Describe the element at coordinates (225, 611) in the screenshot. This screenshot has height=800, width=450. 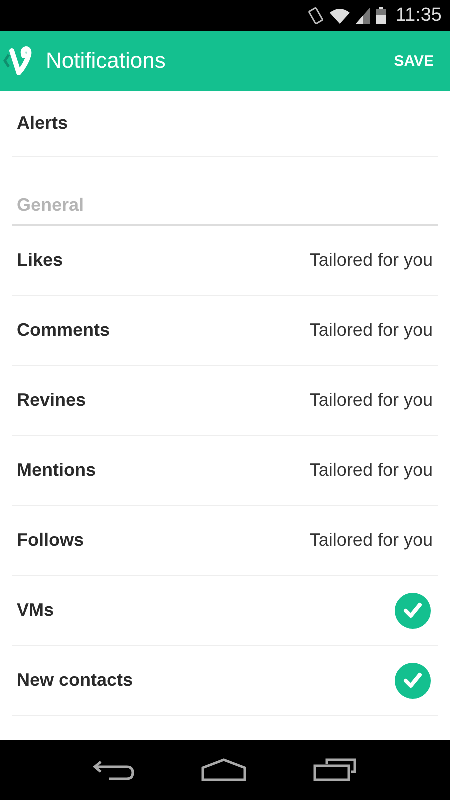
I see `setting-row: VMs` at that location.